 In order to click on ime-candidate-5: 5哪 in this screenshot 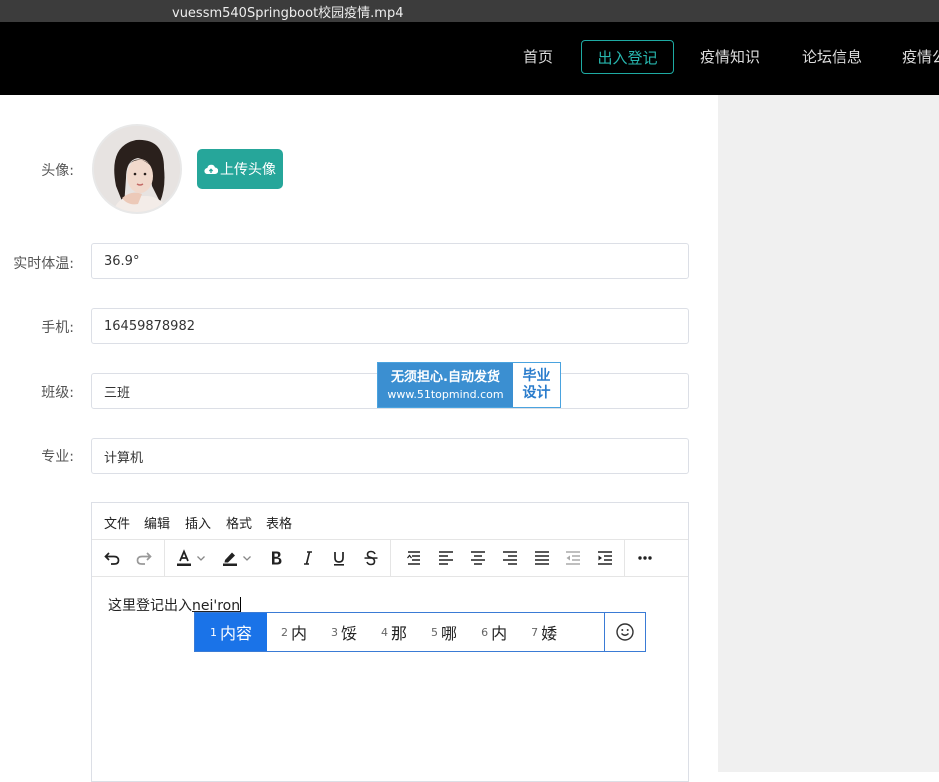, I will do `click(442, 632)`.